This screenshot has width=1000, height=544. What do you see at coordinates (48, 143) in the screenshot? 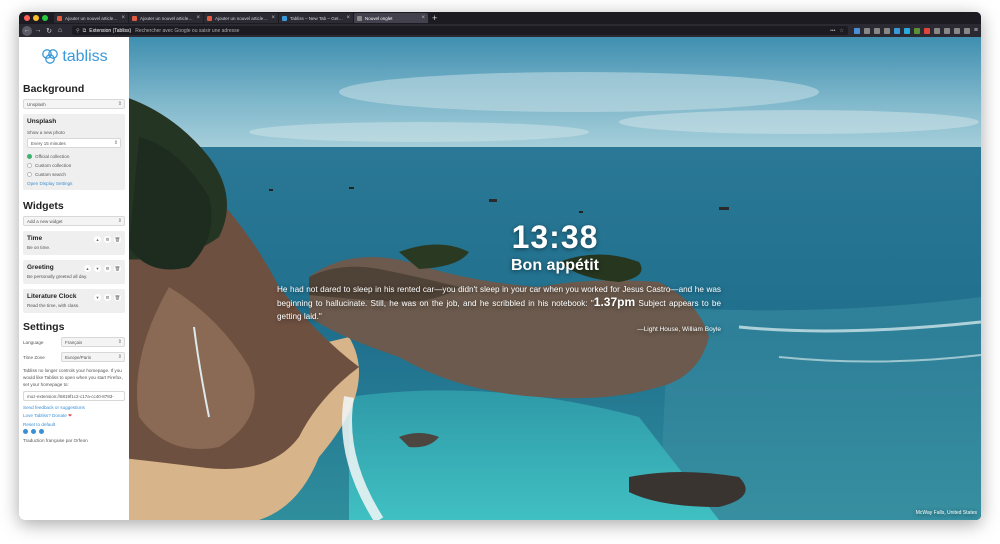
I see `frequency-value: Every 15 minutes` at bounding box center [48, 143].